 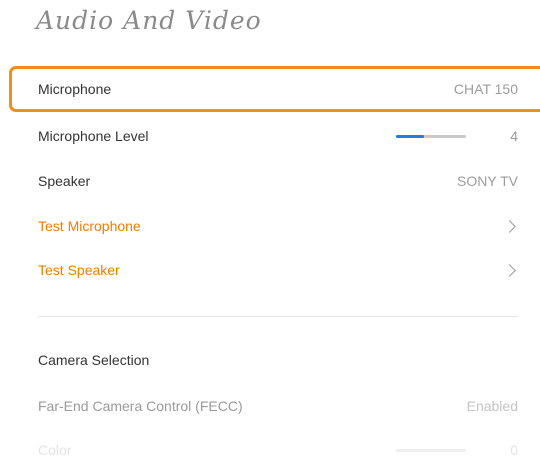 I want to click on microphone-label: Microphone, so click(x=75, y=89).